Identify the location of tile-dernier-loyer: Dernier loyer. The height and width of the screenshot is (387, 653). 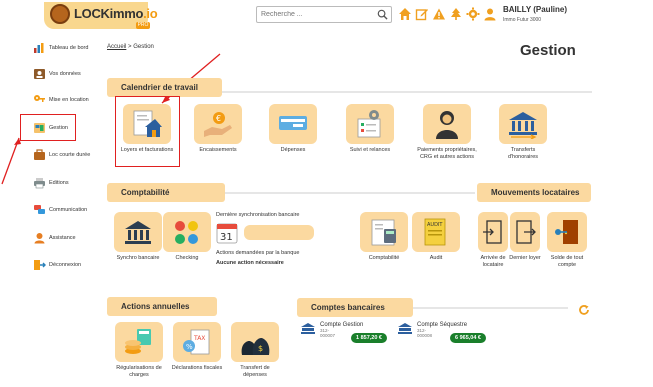
(525, 237).